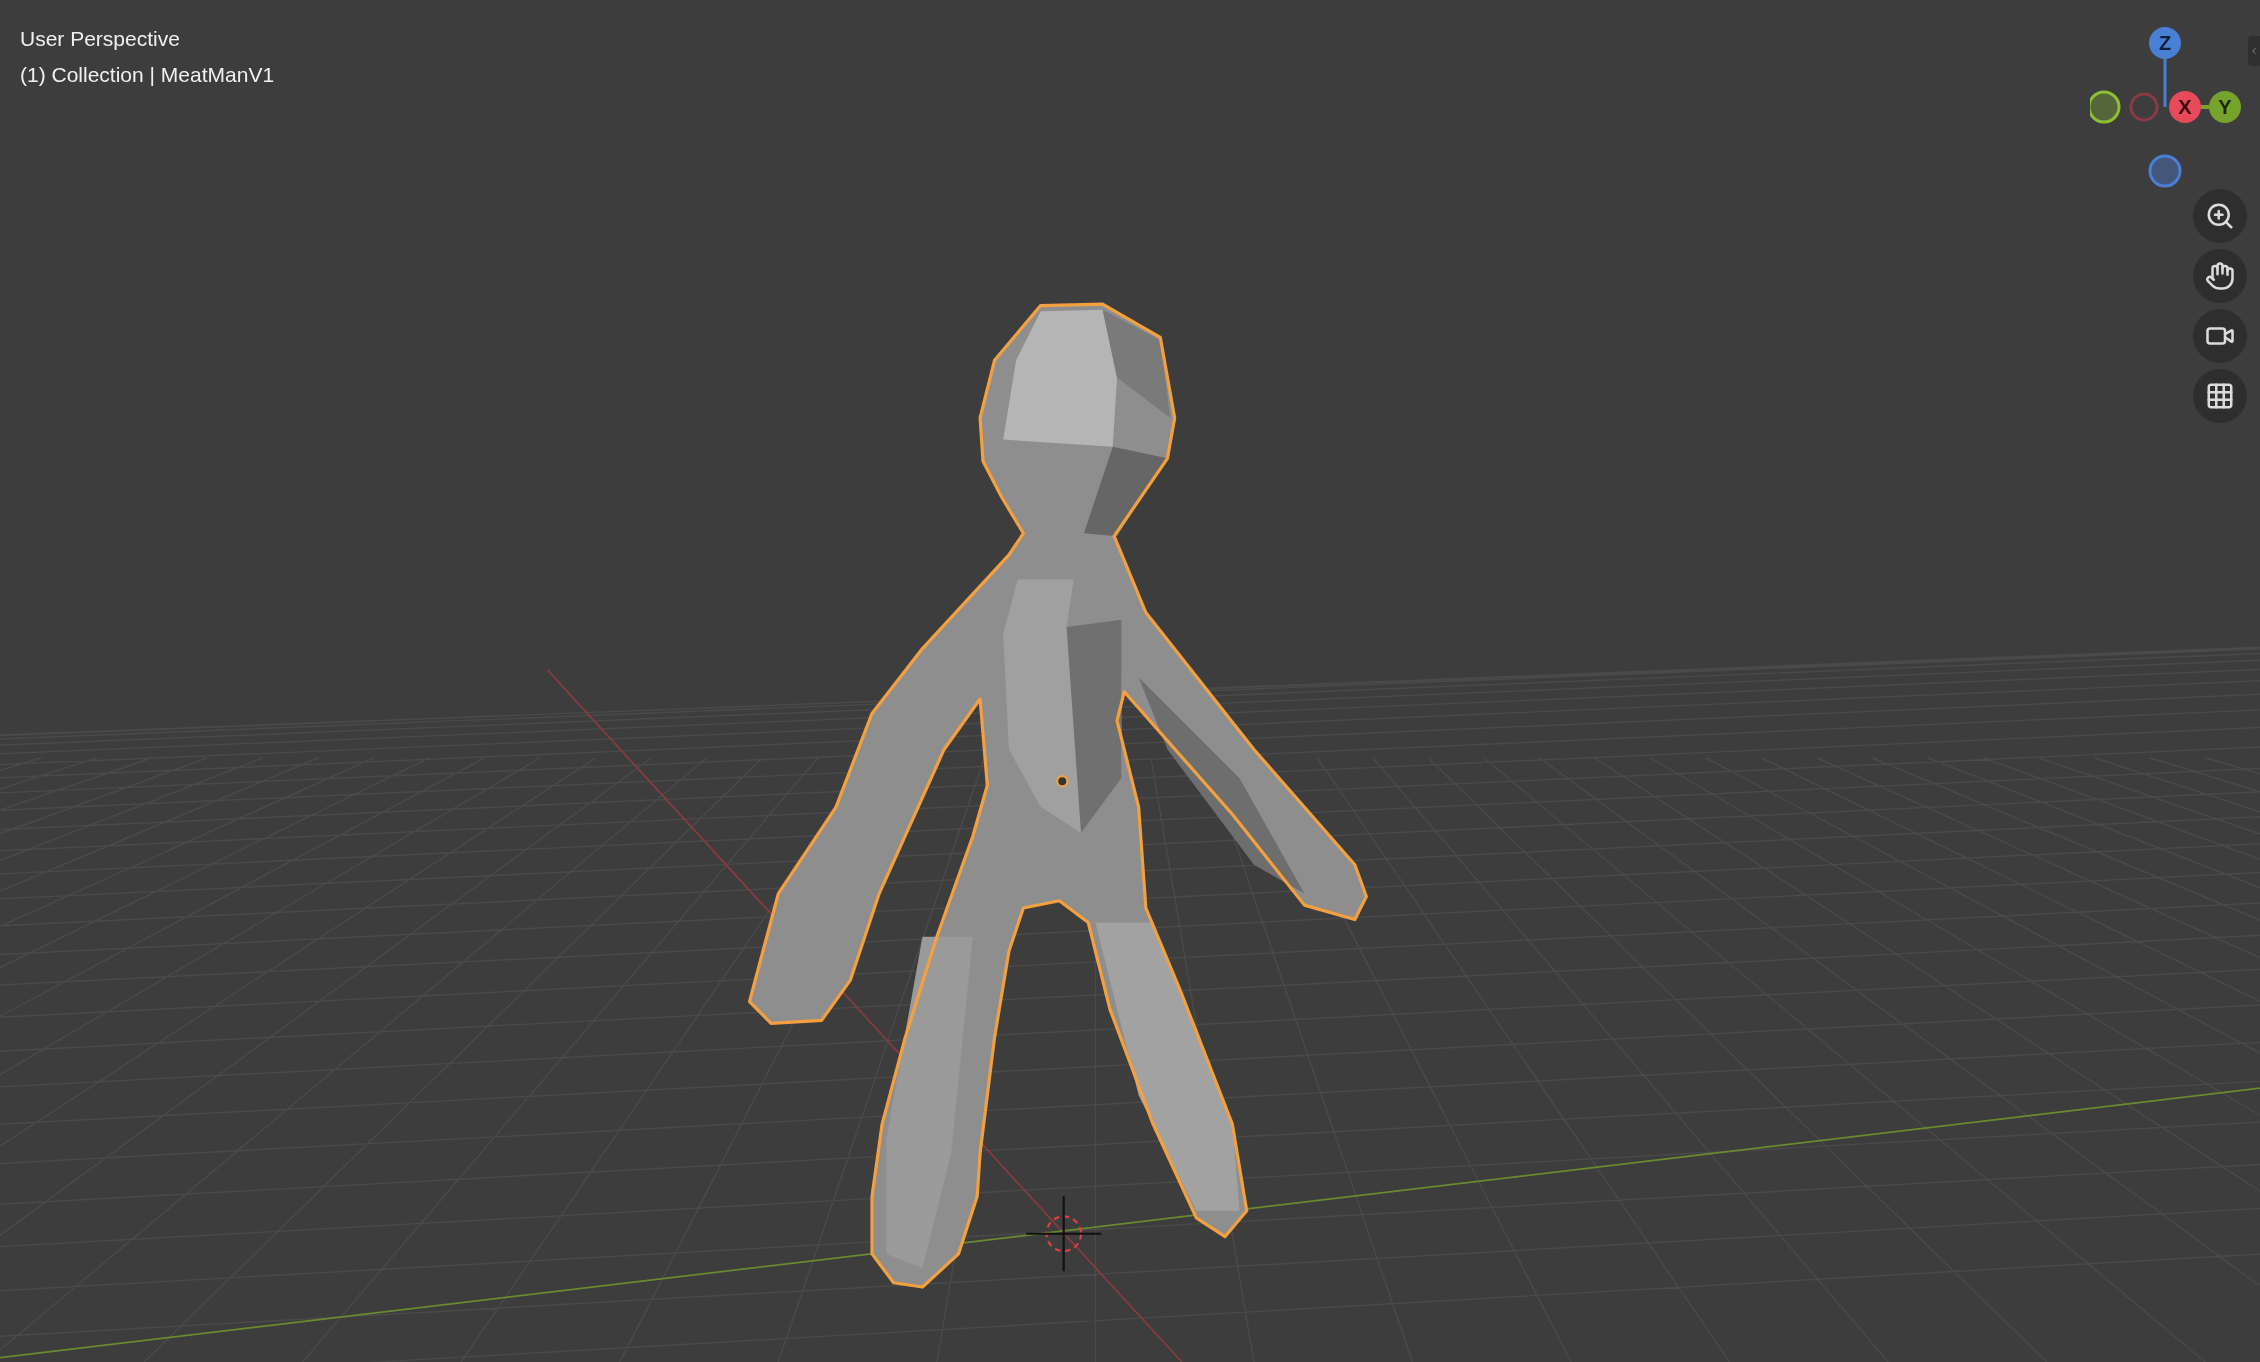  I want to click on zoom-in-icon, so click(2220, 216).